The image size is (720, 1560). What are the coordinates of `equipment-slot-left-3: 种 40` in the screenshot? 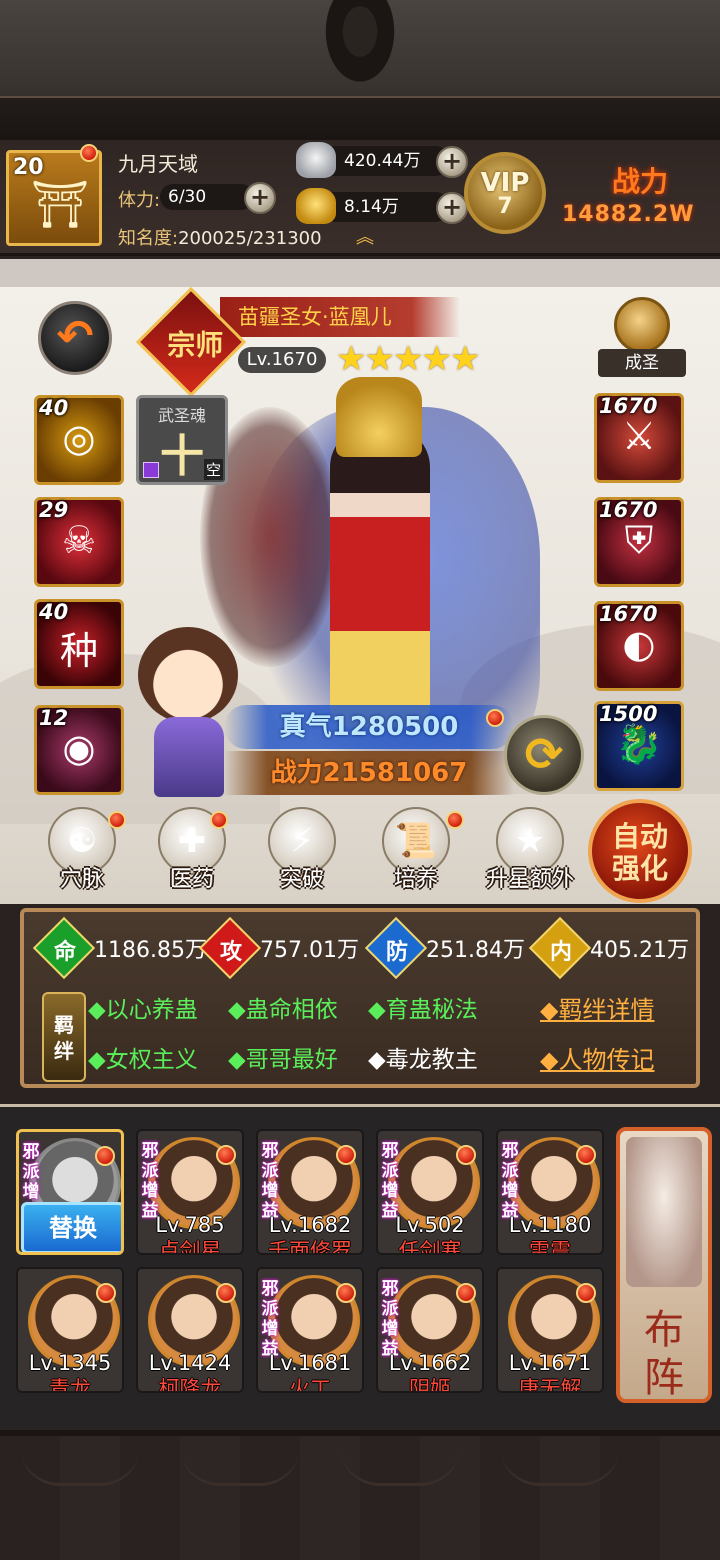 It's located at (79, 644).